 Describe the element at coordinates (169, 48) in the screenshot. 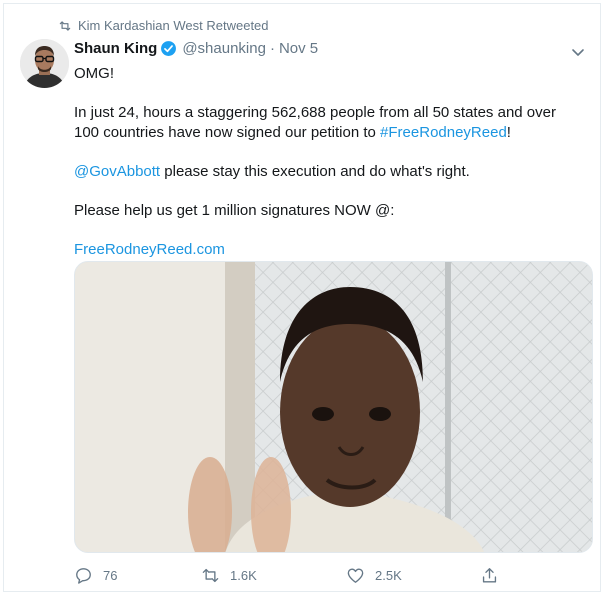

I see `verified-icon` at that location.